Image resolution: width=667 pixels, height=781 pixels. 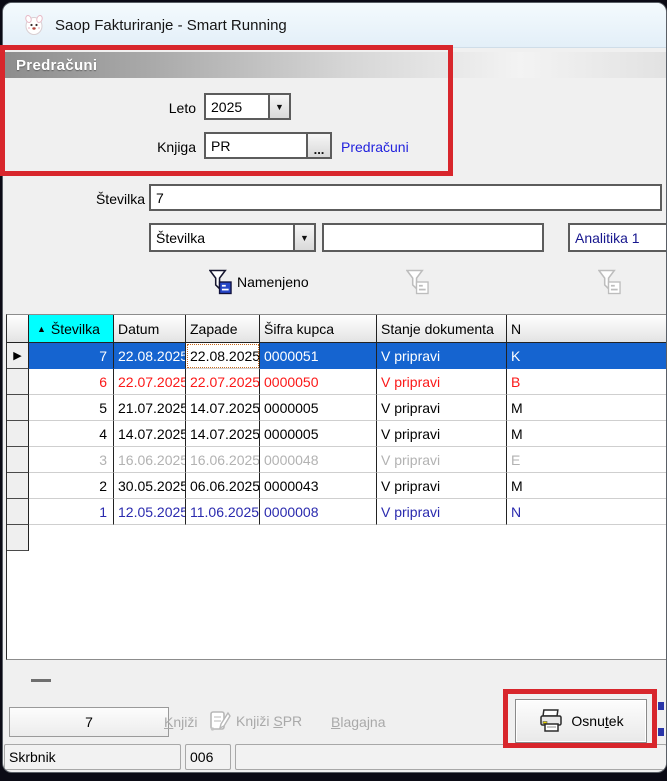 I want to click on row-selector: ▶, so click(x=18, y=356).